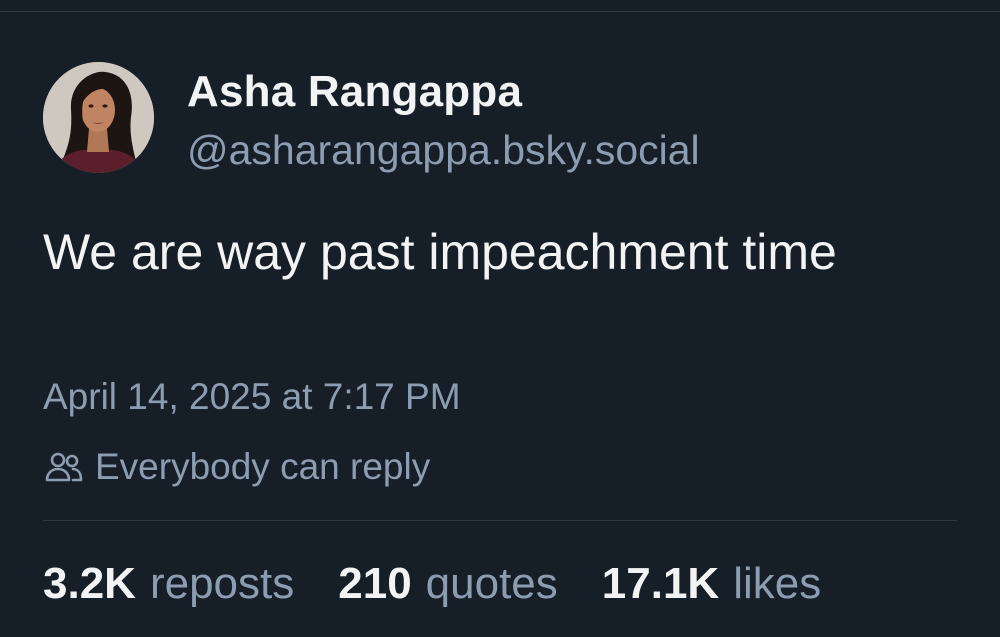 This screenshot has height=637, width=1000. I want to click on likes-label: likes, so click(777, 583).